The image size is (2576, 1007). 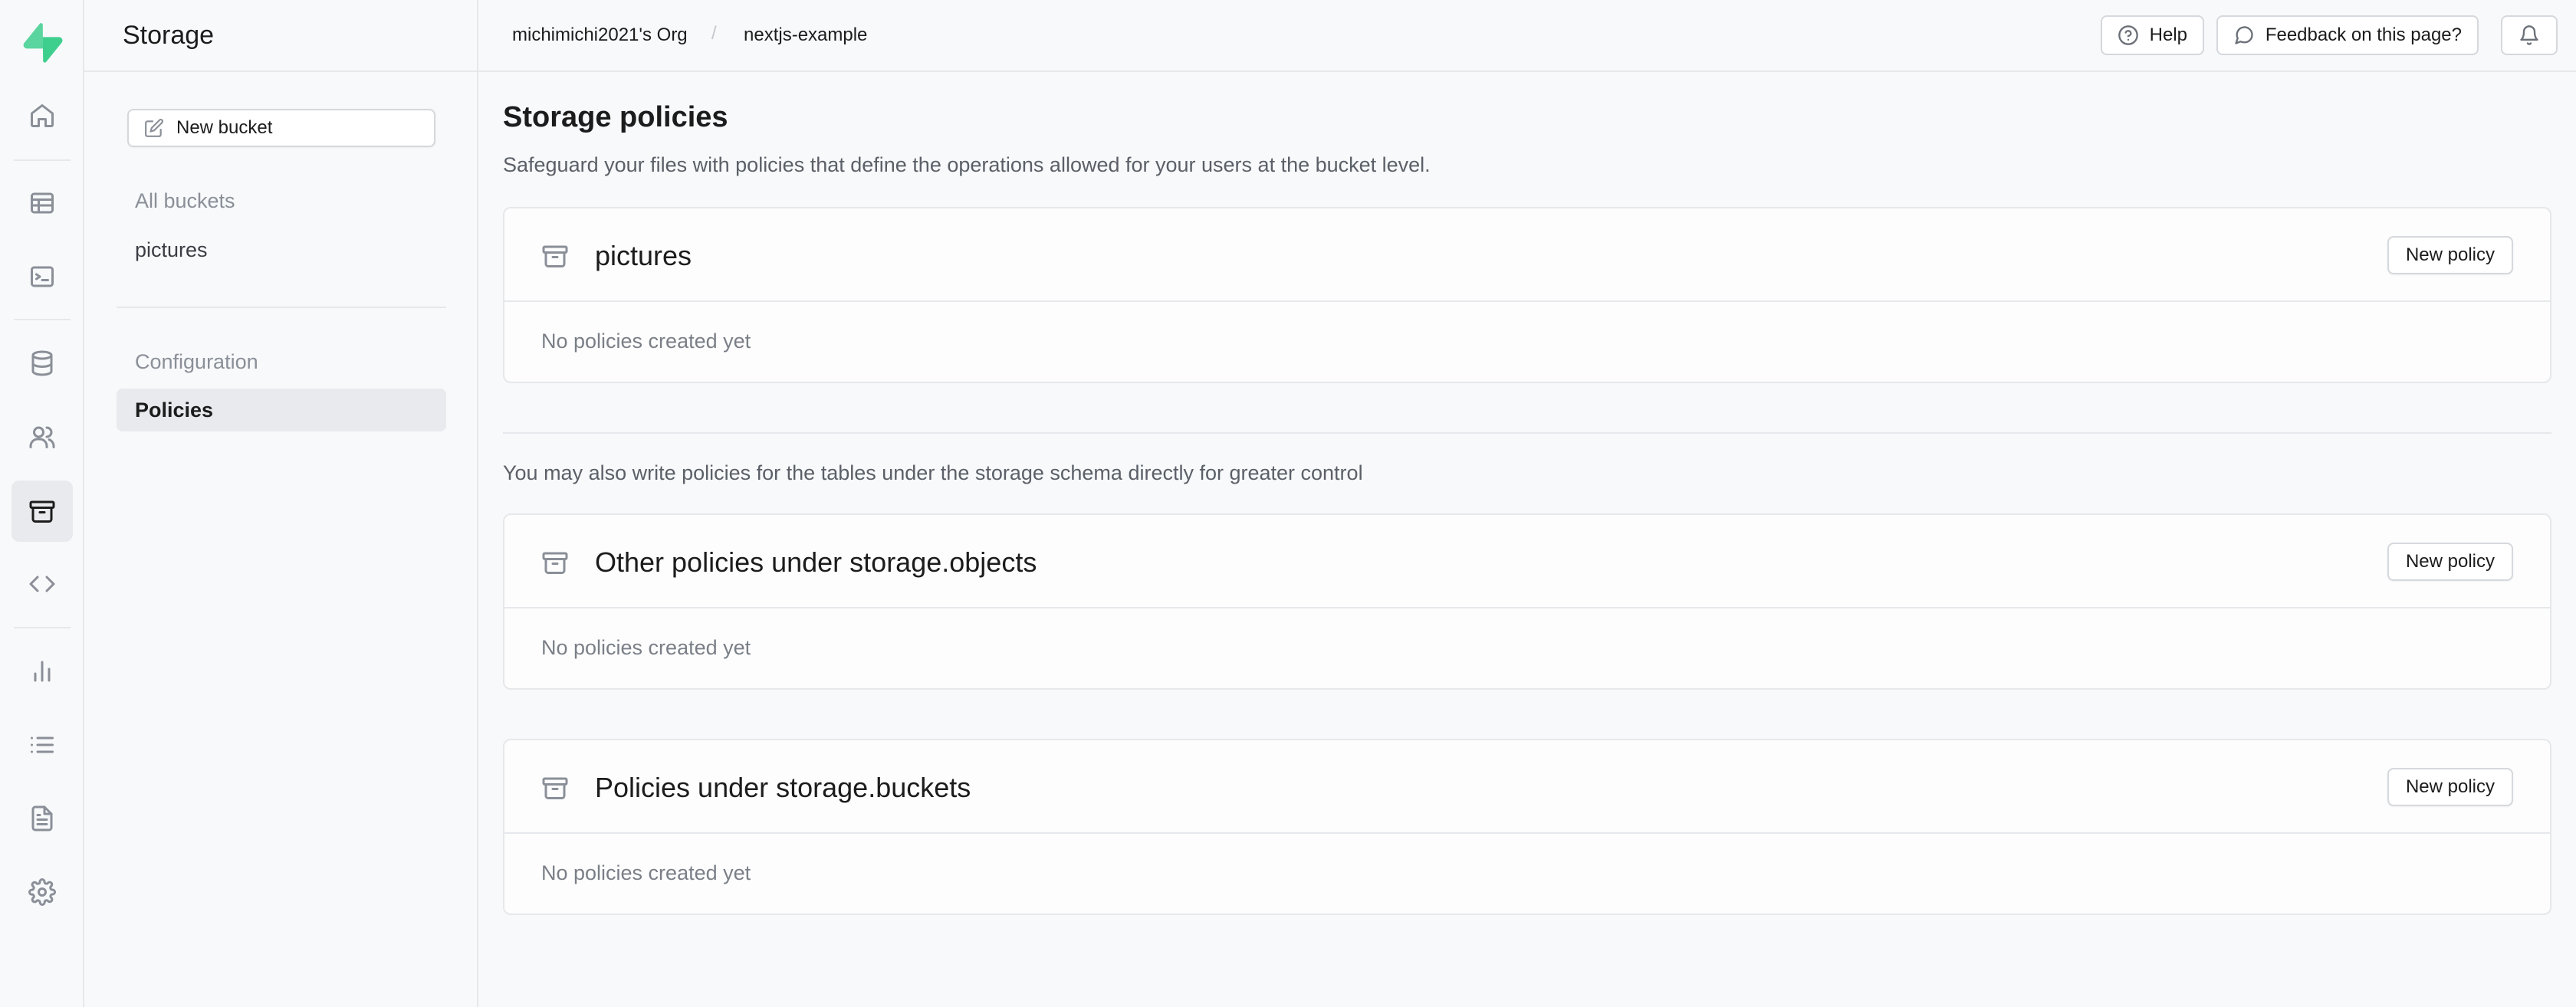 I want to click on menu-item-all-buckets: All buckets, so click(x=281, y=200).